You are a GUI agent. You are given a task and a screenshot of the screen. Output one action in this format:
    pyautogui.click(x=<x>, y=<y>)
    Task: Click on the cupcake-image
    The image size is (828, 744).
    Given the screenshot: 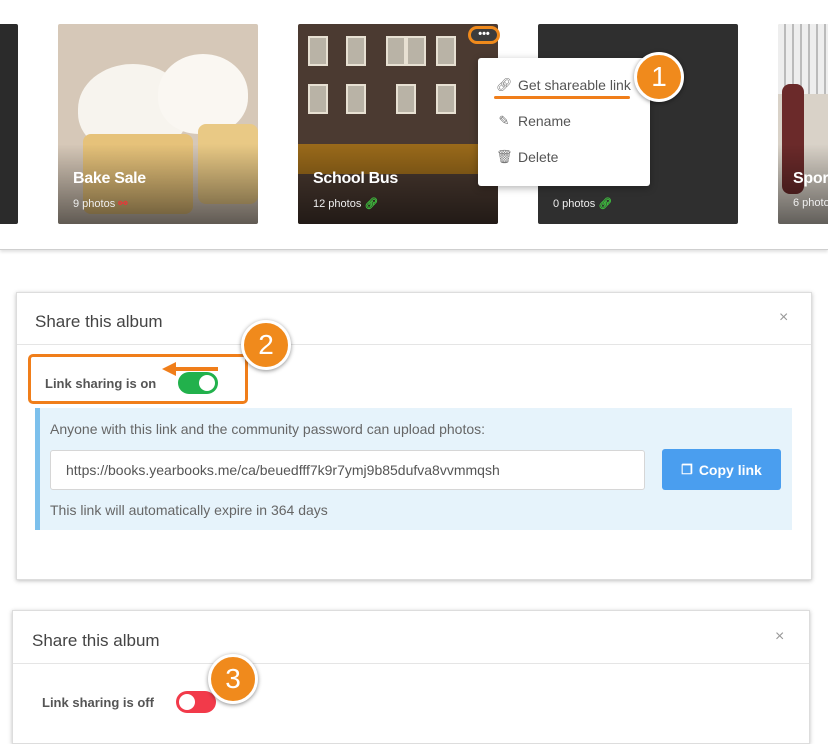 What is the action you would take?
    pyautogui.click(x=203, y=94)
    